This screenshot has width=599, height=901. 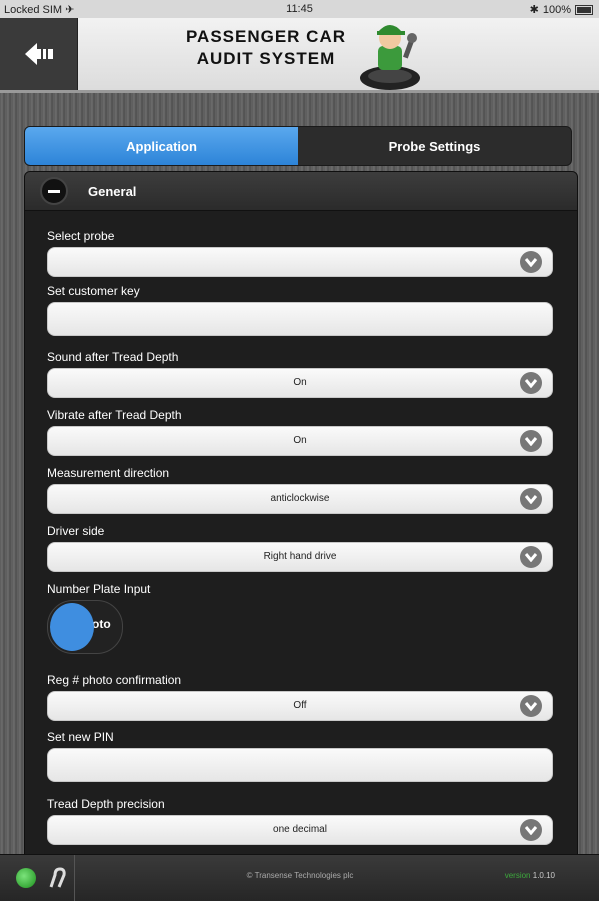 I want to click on customer-key-field: Set customer key, so click(x=300, y=310).